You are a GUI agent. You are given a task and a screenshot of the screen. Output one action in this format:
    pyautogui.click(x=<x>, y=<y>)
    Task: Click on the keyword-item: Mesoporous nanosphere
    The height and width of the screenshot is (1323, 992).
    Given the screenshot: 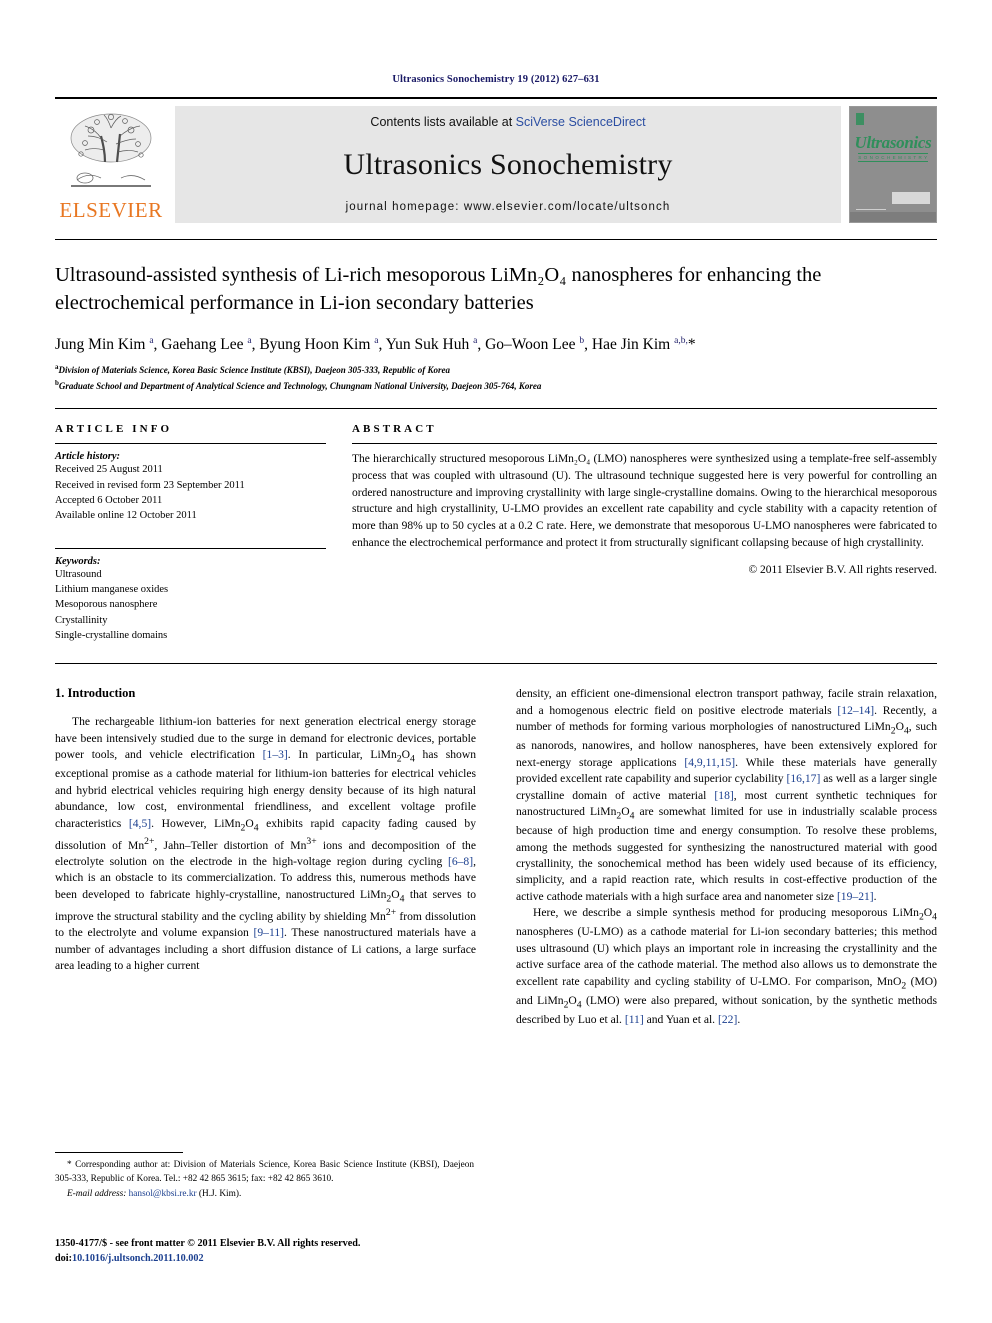 What is the action you would take?
    pyautogui.click(x=106, y=605)
    